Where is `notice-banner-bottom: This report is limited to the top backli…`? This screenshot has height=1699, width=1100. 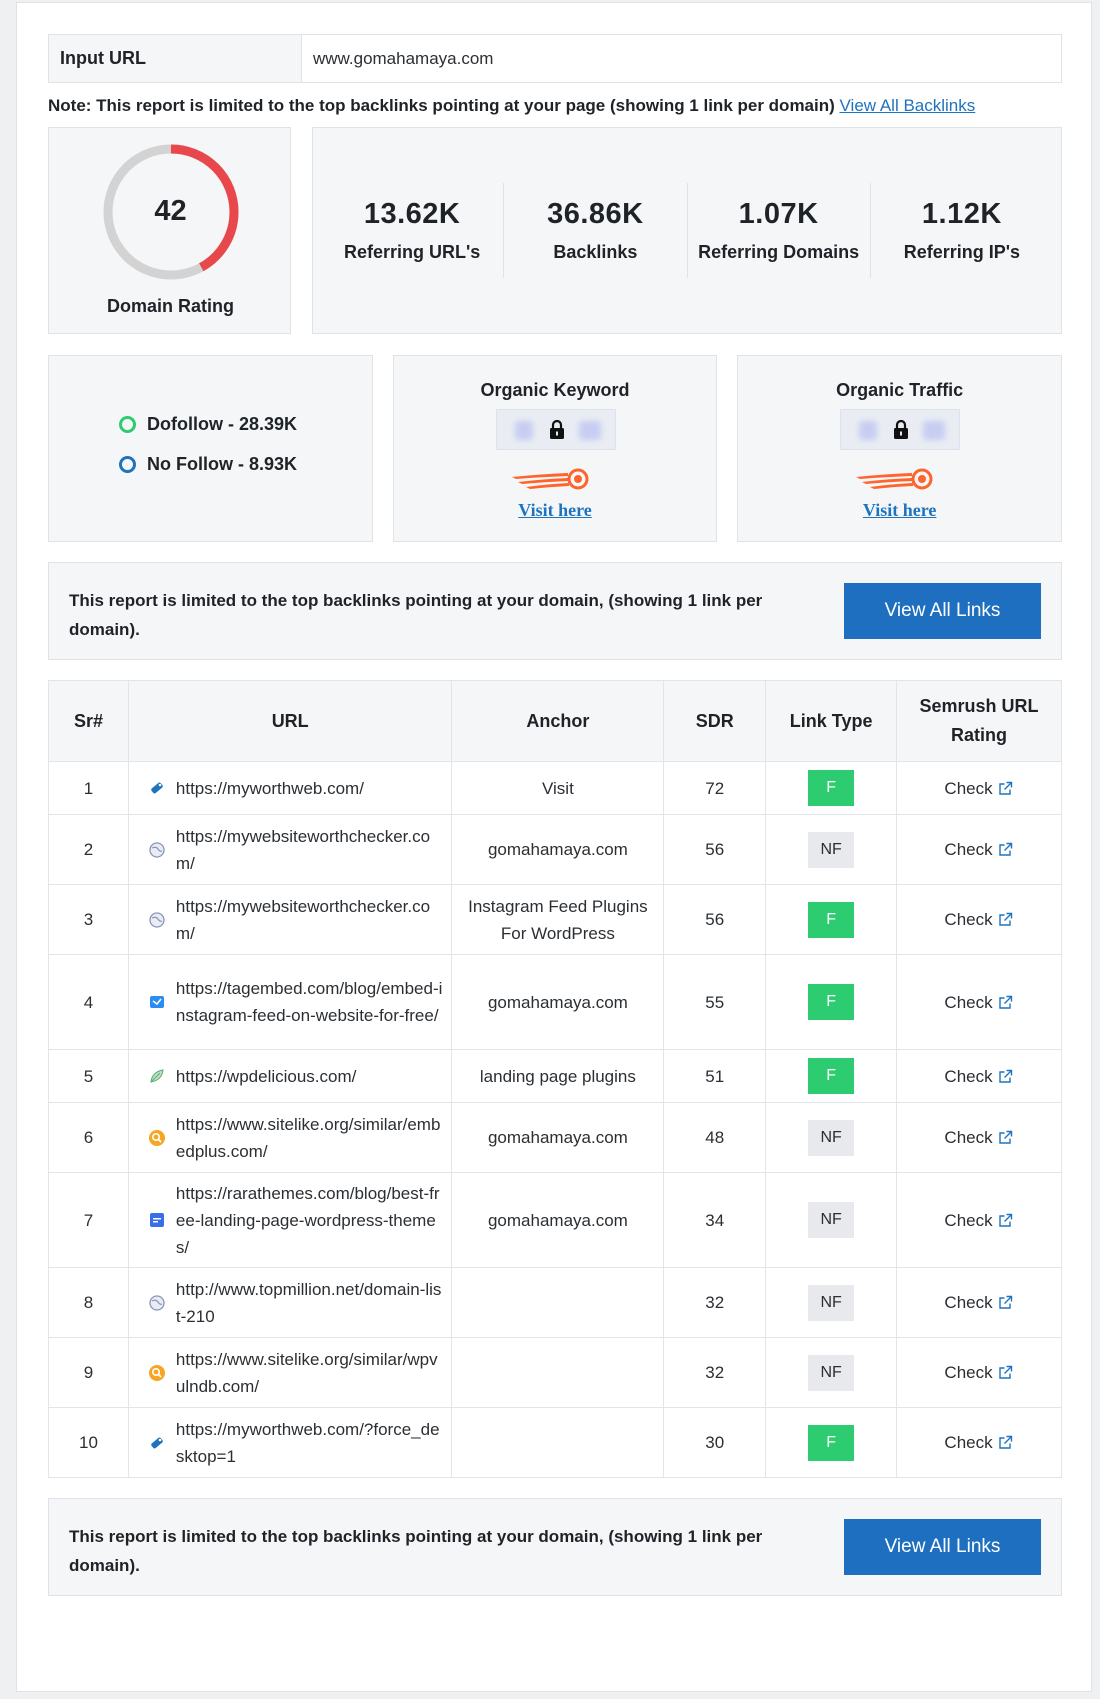
notice-banner-bottom: This report is limited to the top backli… is located at coordinates (555, 1547).